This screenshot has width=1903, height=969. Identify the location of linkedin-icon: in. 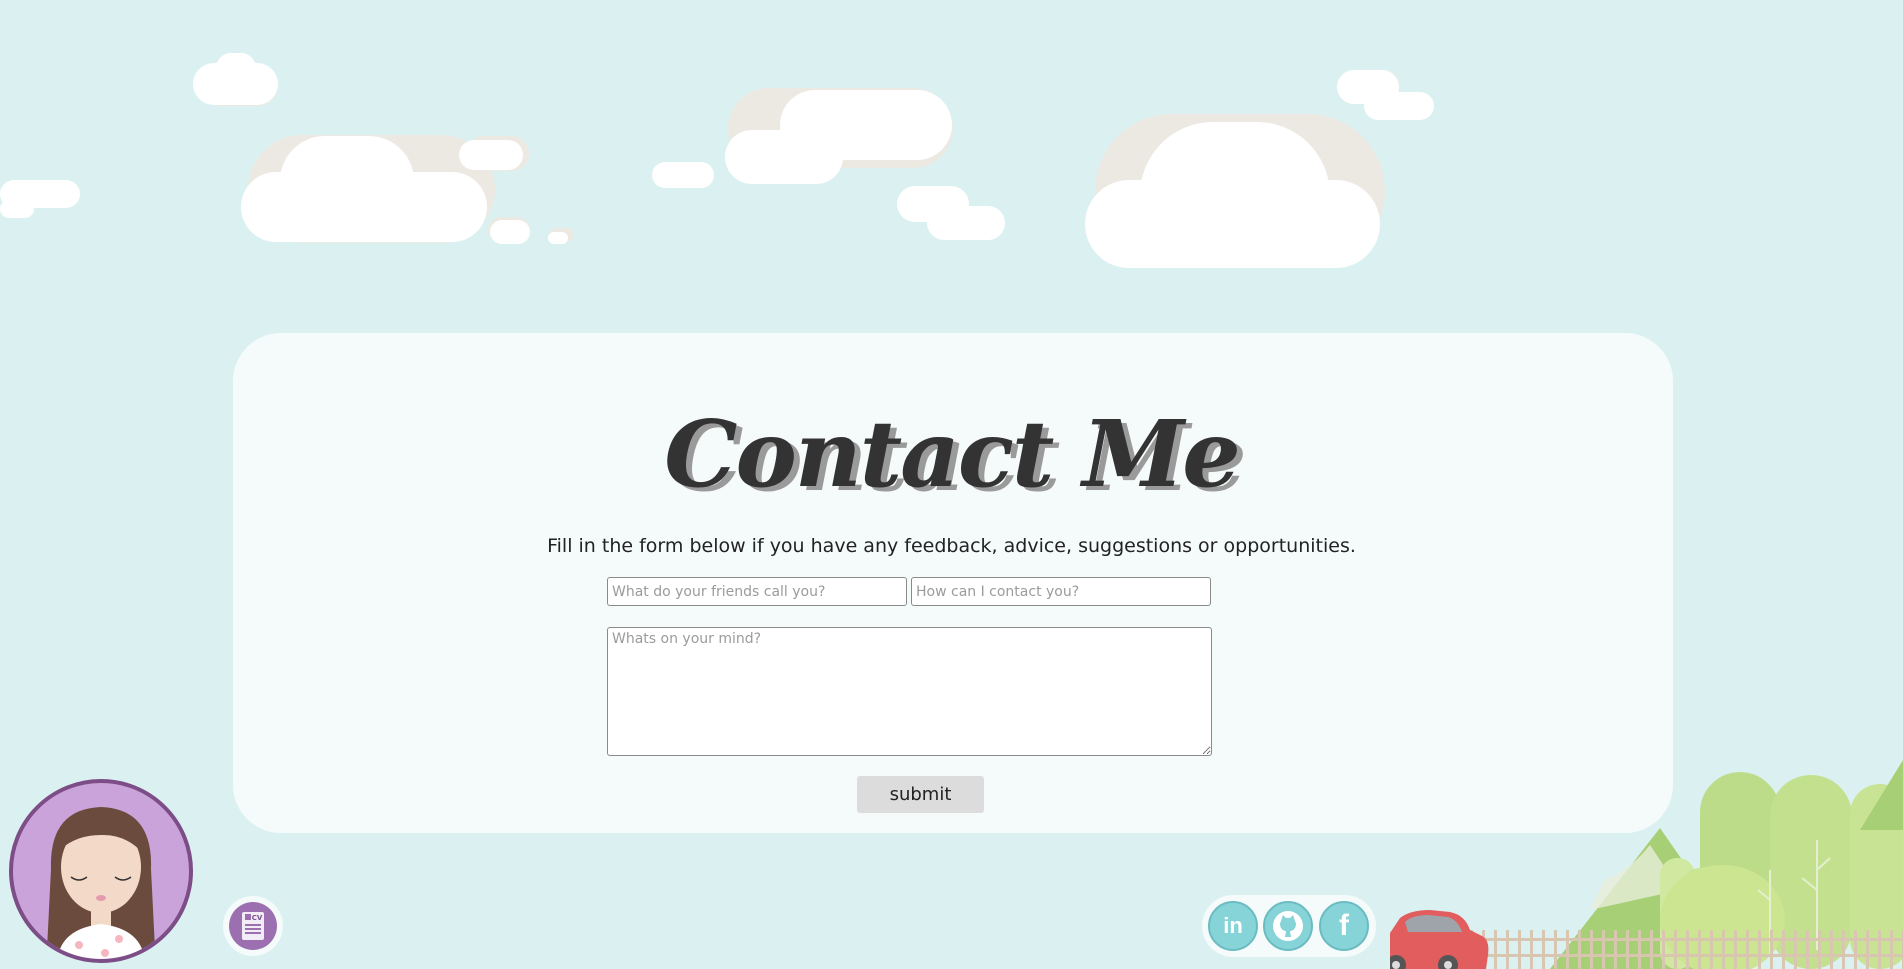
(1233, 925).